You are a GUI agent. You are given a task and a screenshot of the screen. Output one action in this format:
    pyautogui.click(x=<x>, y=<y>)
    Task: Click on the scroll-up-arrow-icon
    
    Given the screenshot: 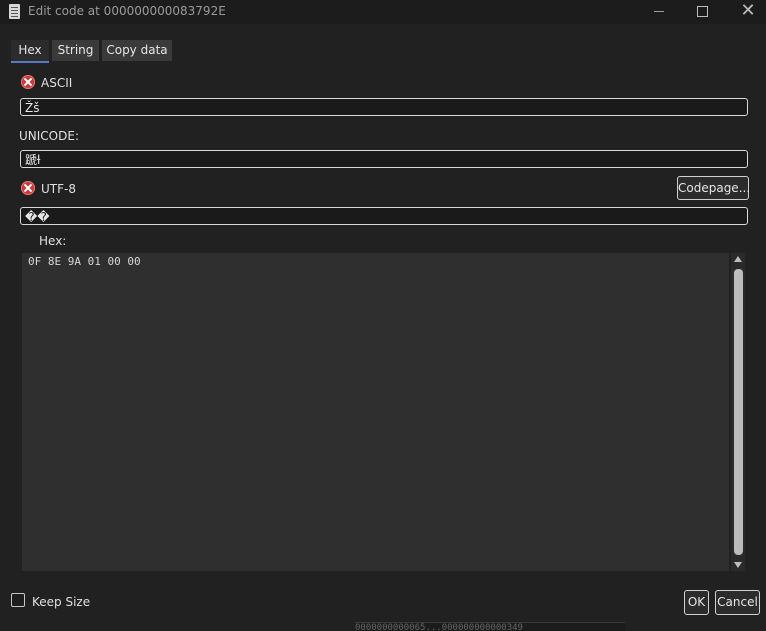 What is the action you would take?
    pyautogui.click(x=738, y=259)
    